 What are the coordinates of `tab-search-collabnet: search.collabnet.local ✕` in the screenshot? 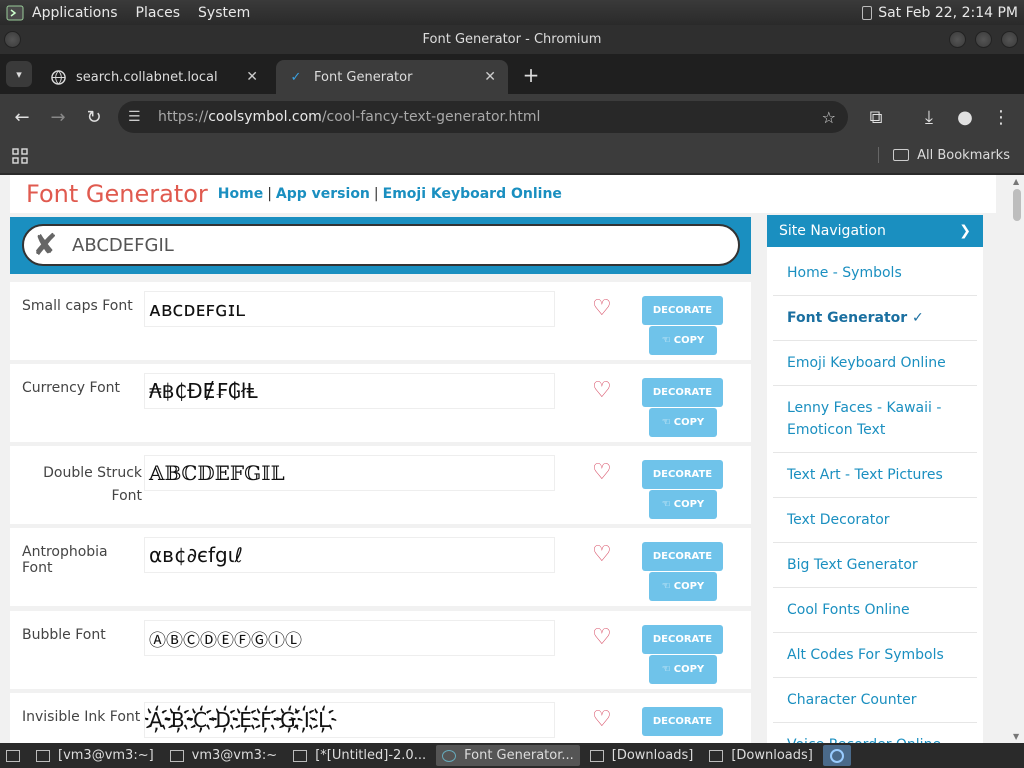 It's located at (154, 77).